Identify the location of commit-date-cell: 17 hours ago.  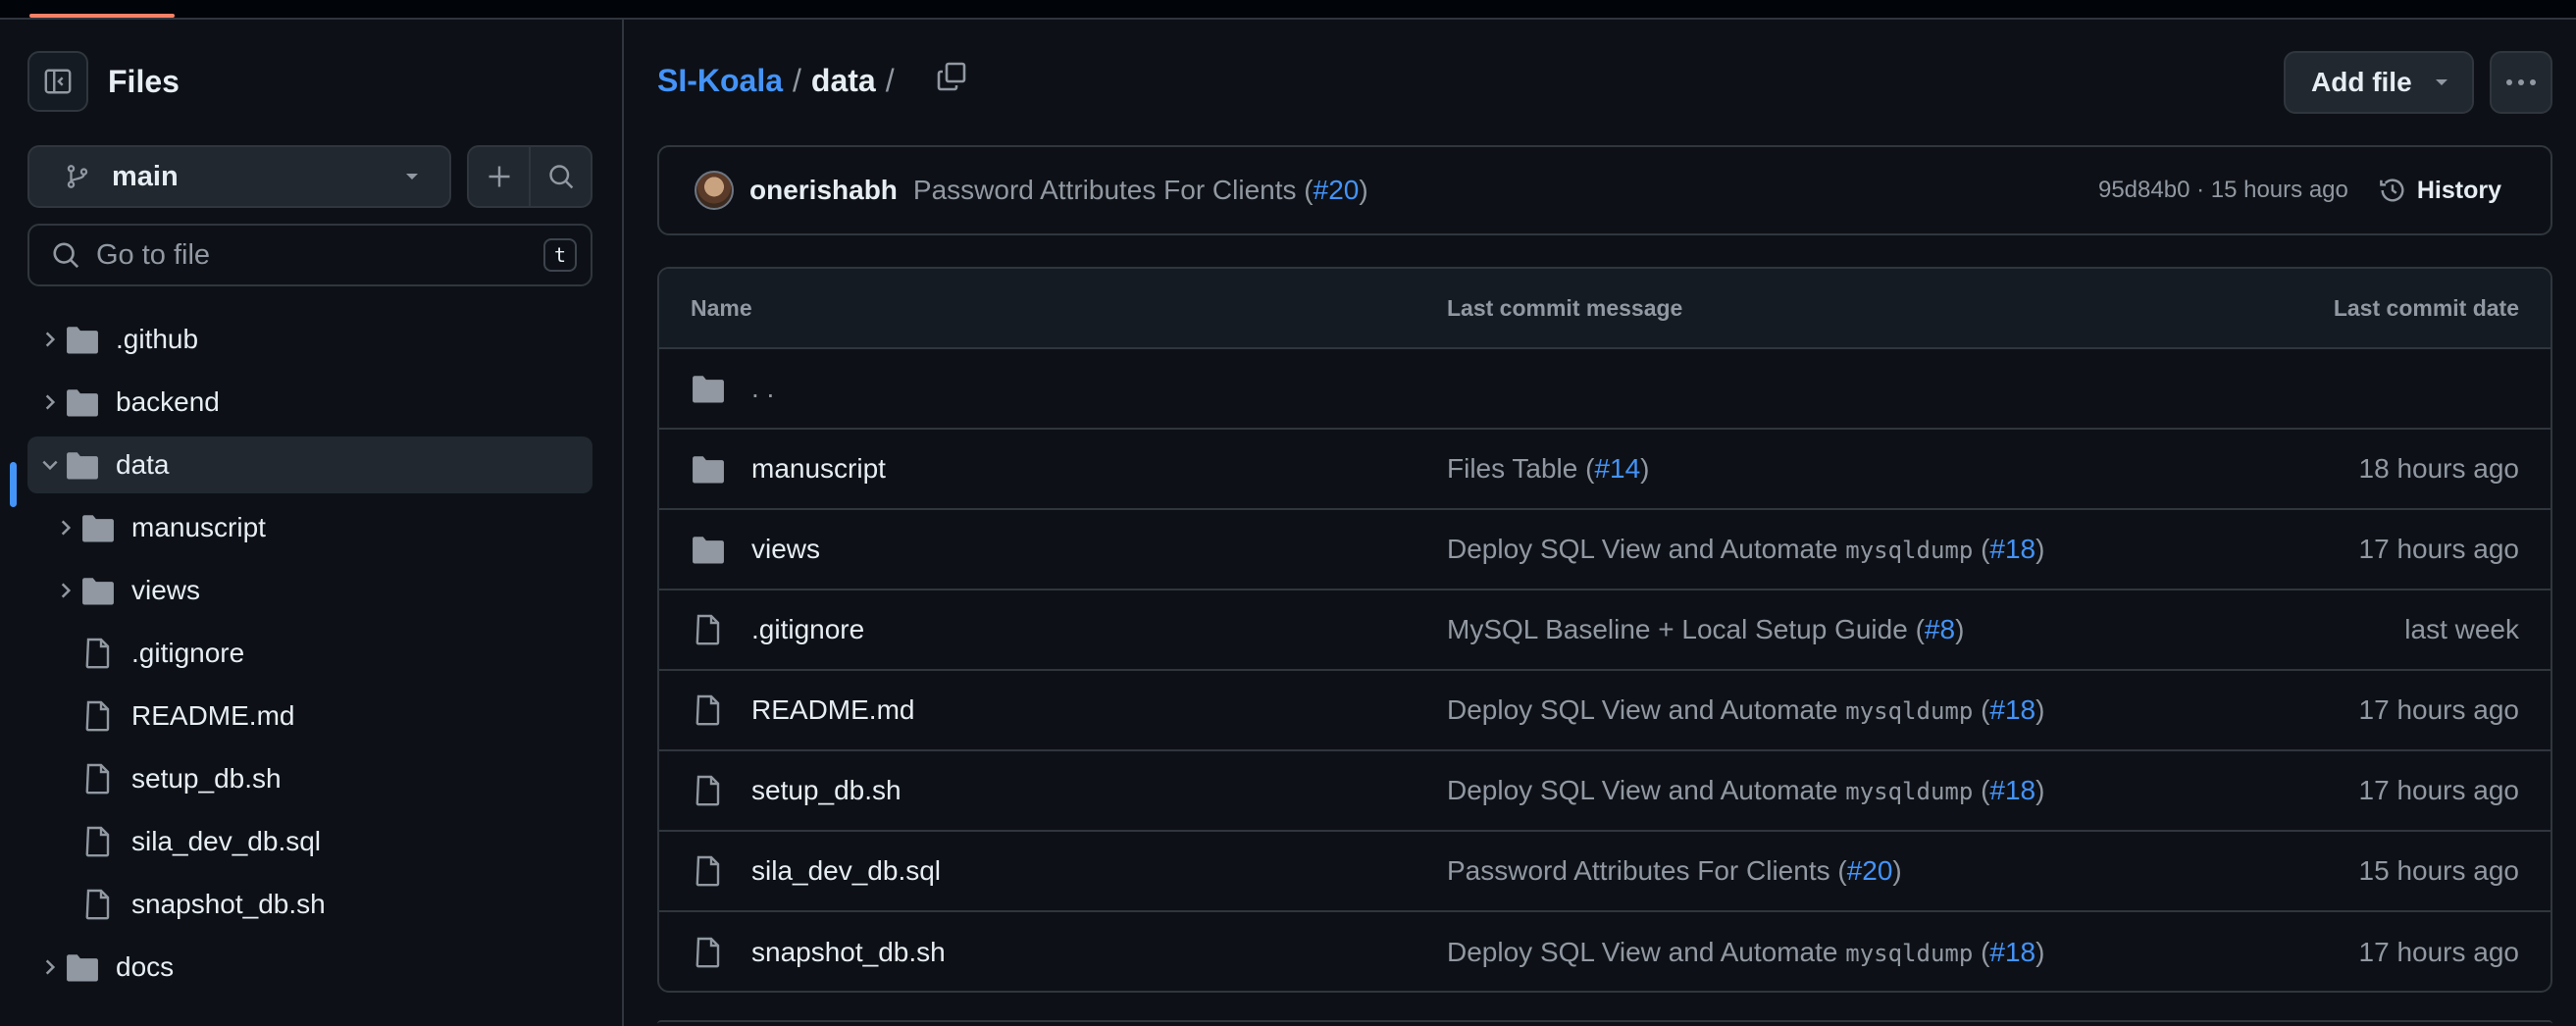
(2438, 549).